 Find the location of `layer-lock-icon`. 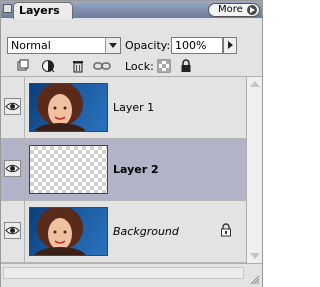

layer-lock-icon is located at coordinates (226, 230).